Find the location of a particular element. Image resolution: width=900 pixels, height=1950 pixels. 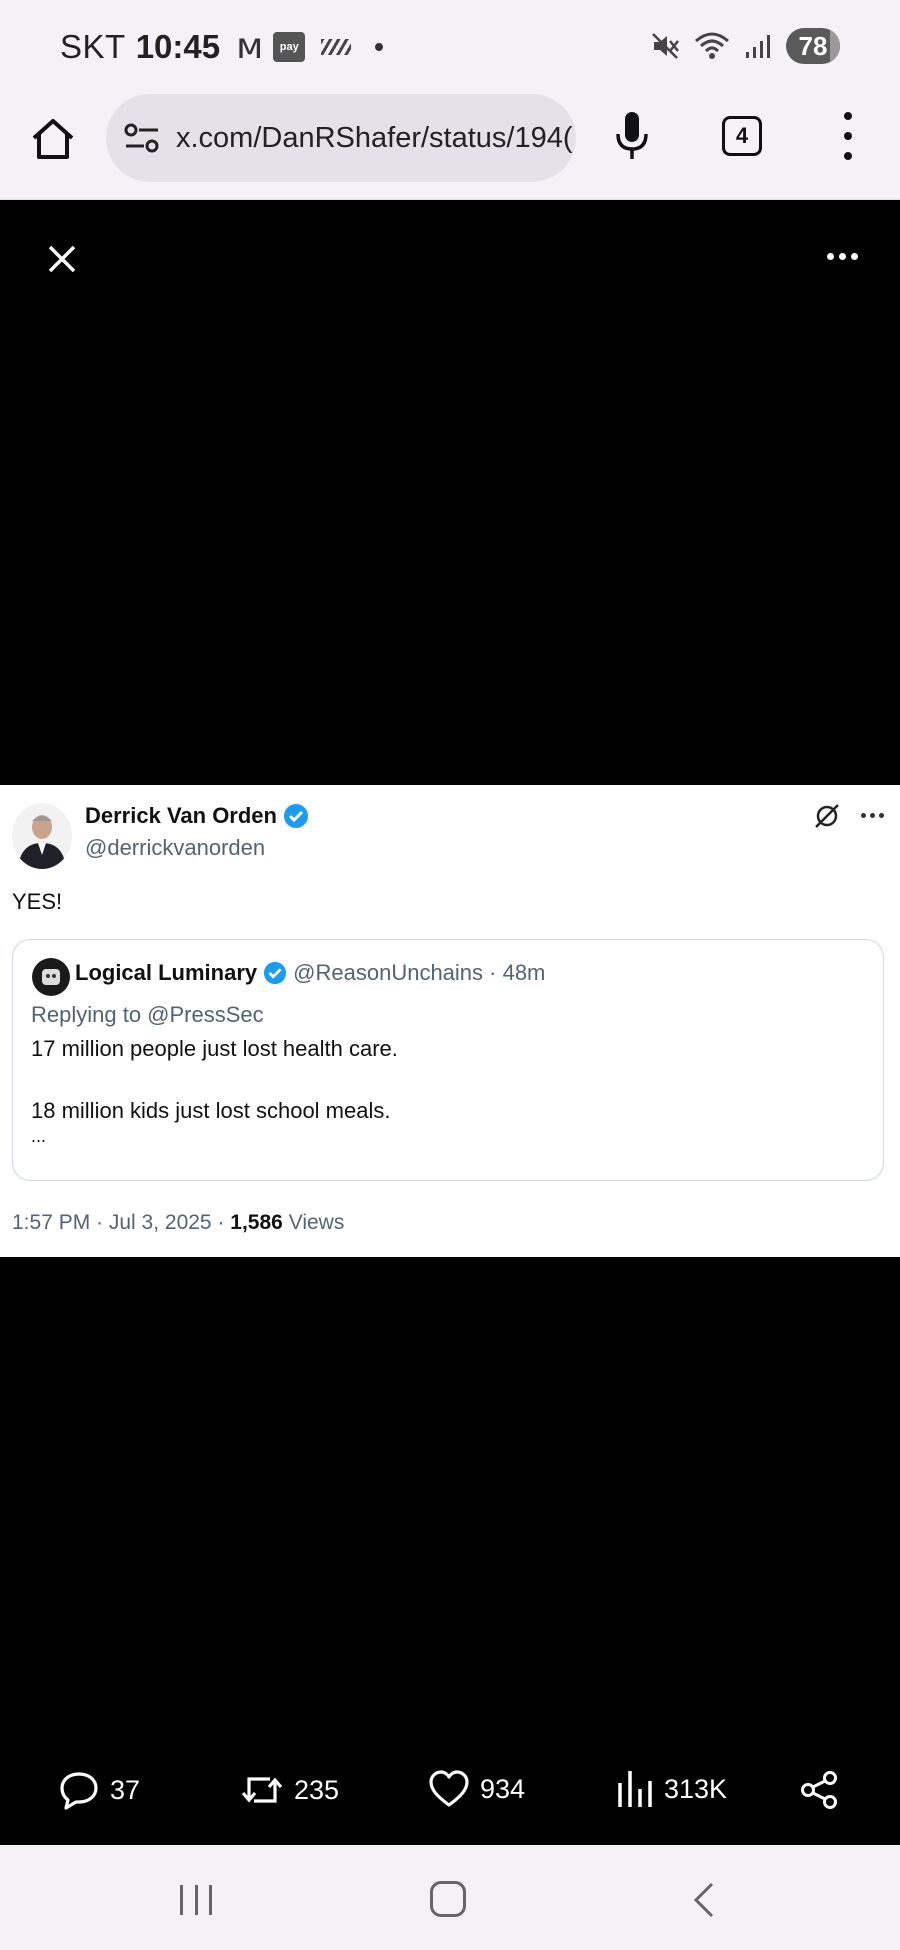

quoted-name: Logical Luminary is located at coordinates (166, 972).